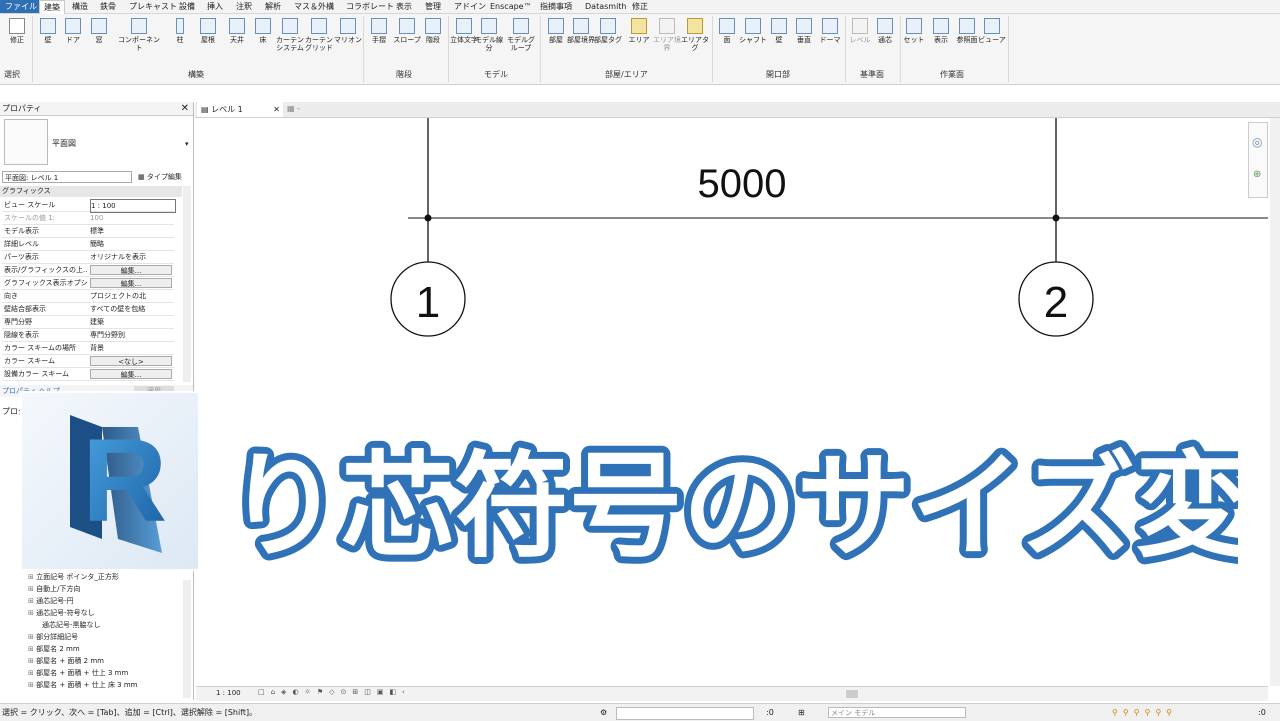 Image resolution: width=1280 pixels, height=721 pixels. I want to click on property-row: 詳細レベル 簡略, so click(88, 244).